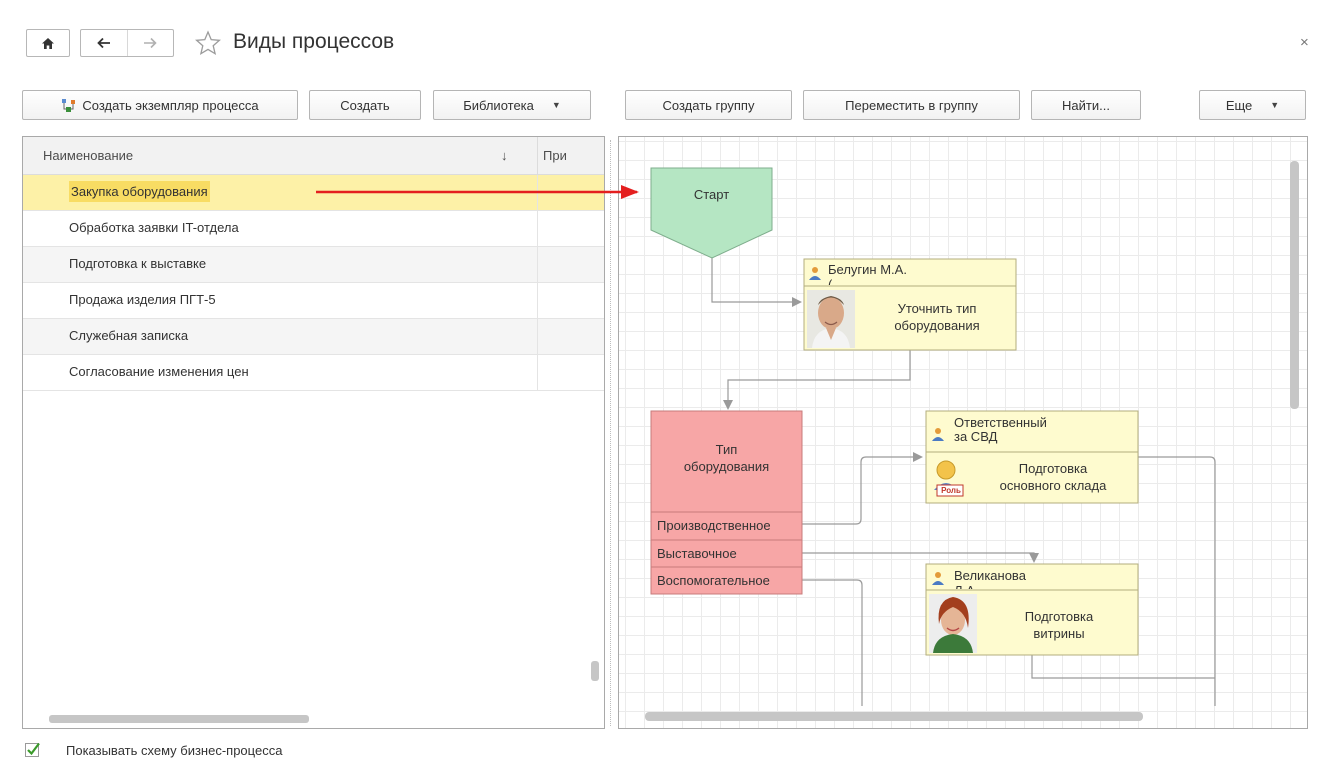 Image resolution: width=1321 pixels, height=778 pixels. Describe the element at coordinates (313, 229) in the screenshot. I see `list-row: Обработка заявки IT-отдела` at that location.